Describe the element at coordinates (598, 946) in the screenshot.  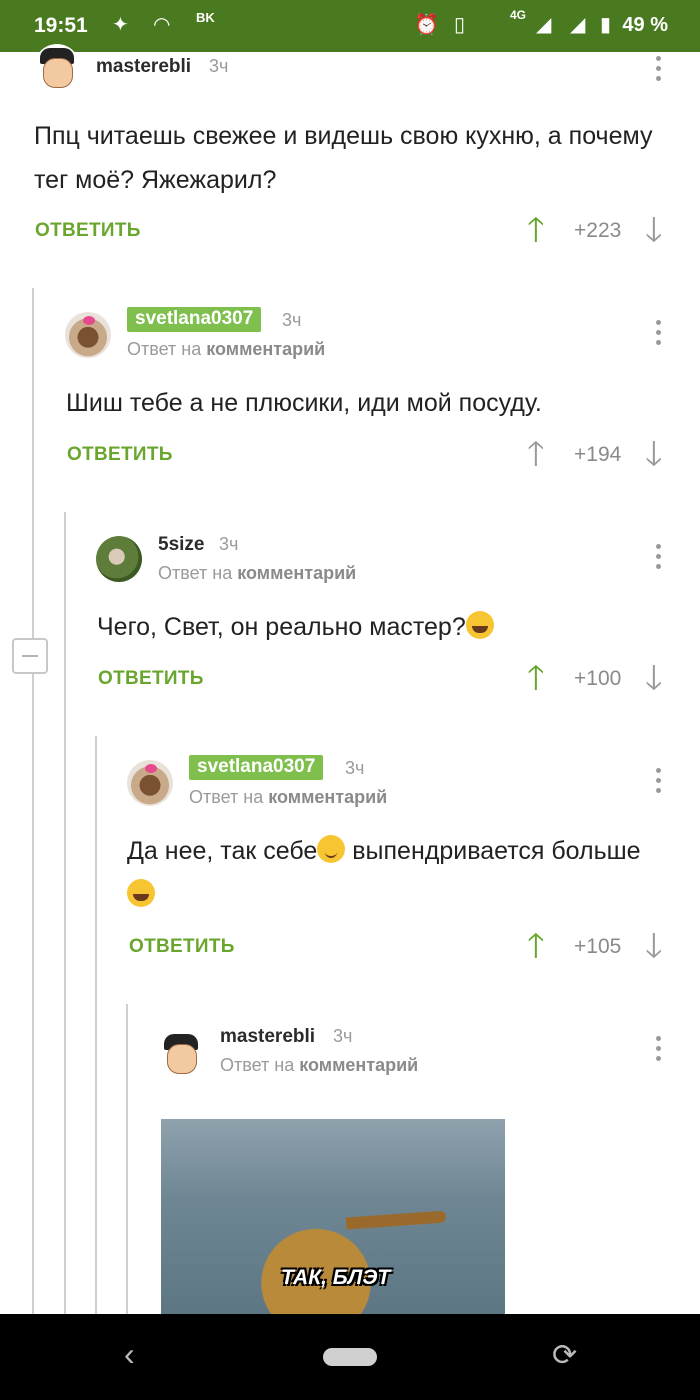
I see `score: +105` at that location.